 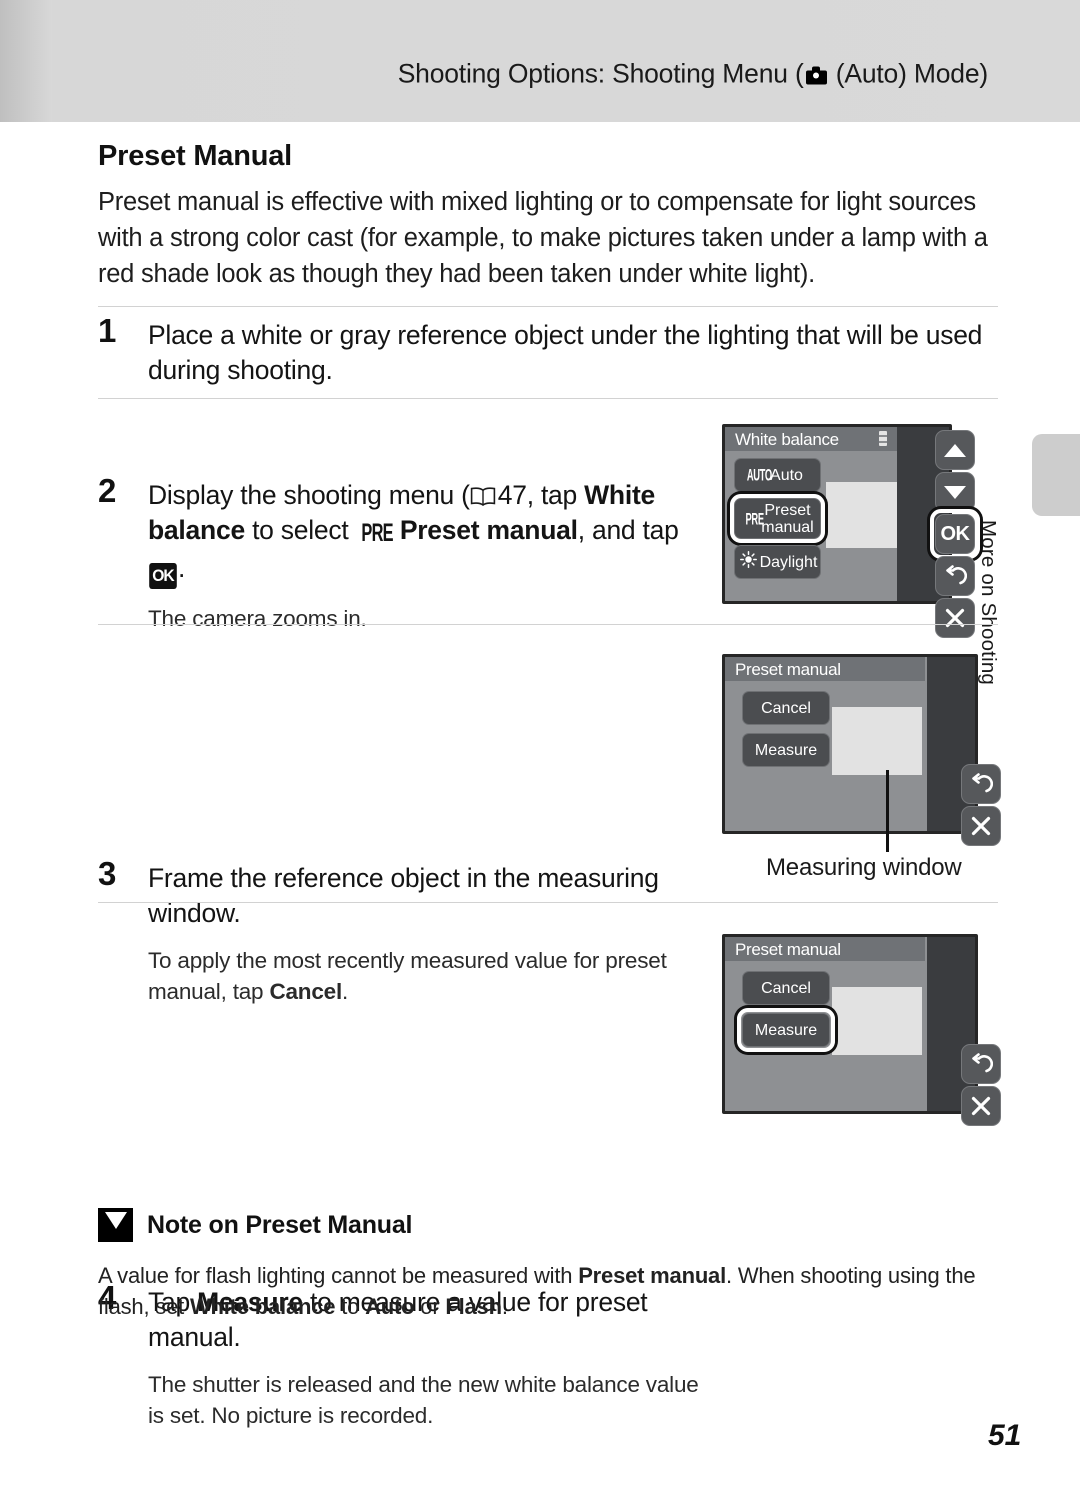 What do you see at coordinates (300, 530) in the screenshot?
I see `step-2-text-3: to select` at bounding box center [300, 530].